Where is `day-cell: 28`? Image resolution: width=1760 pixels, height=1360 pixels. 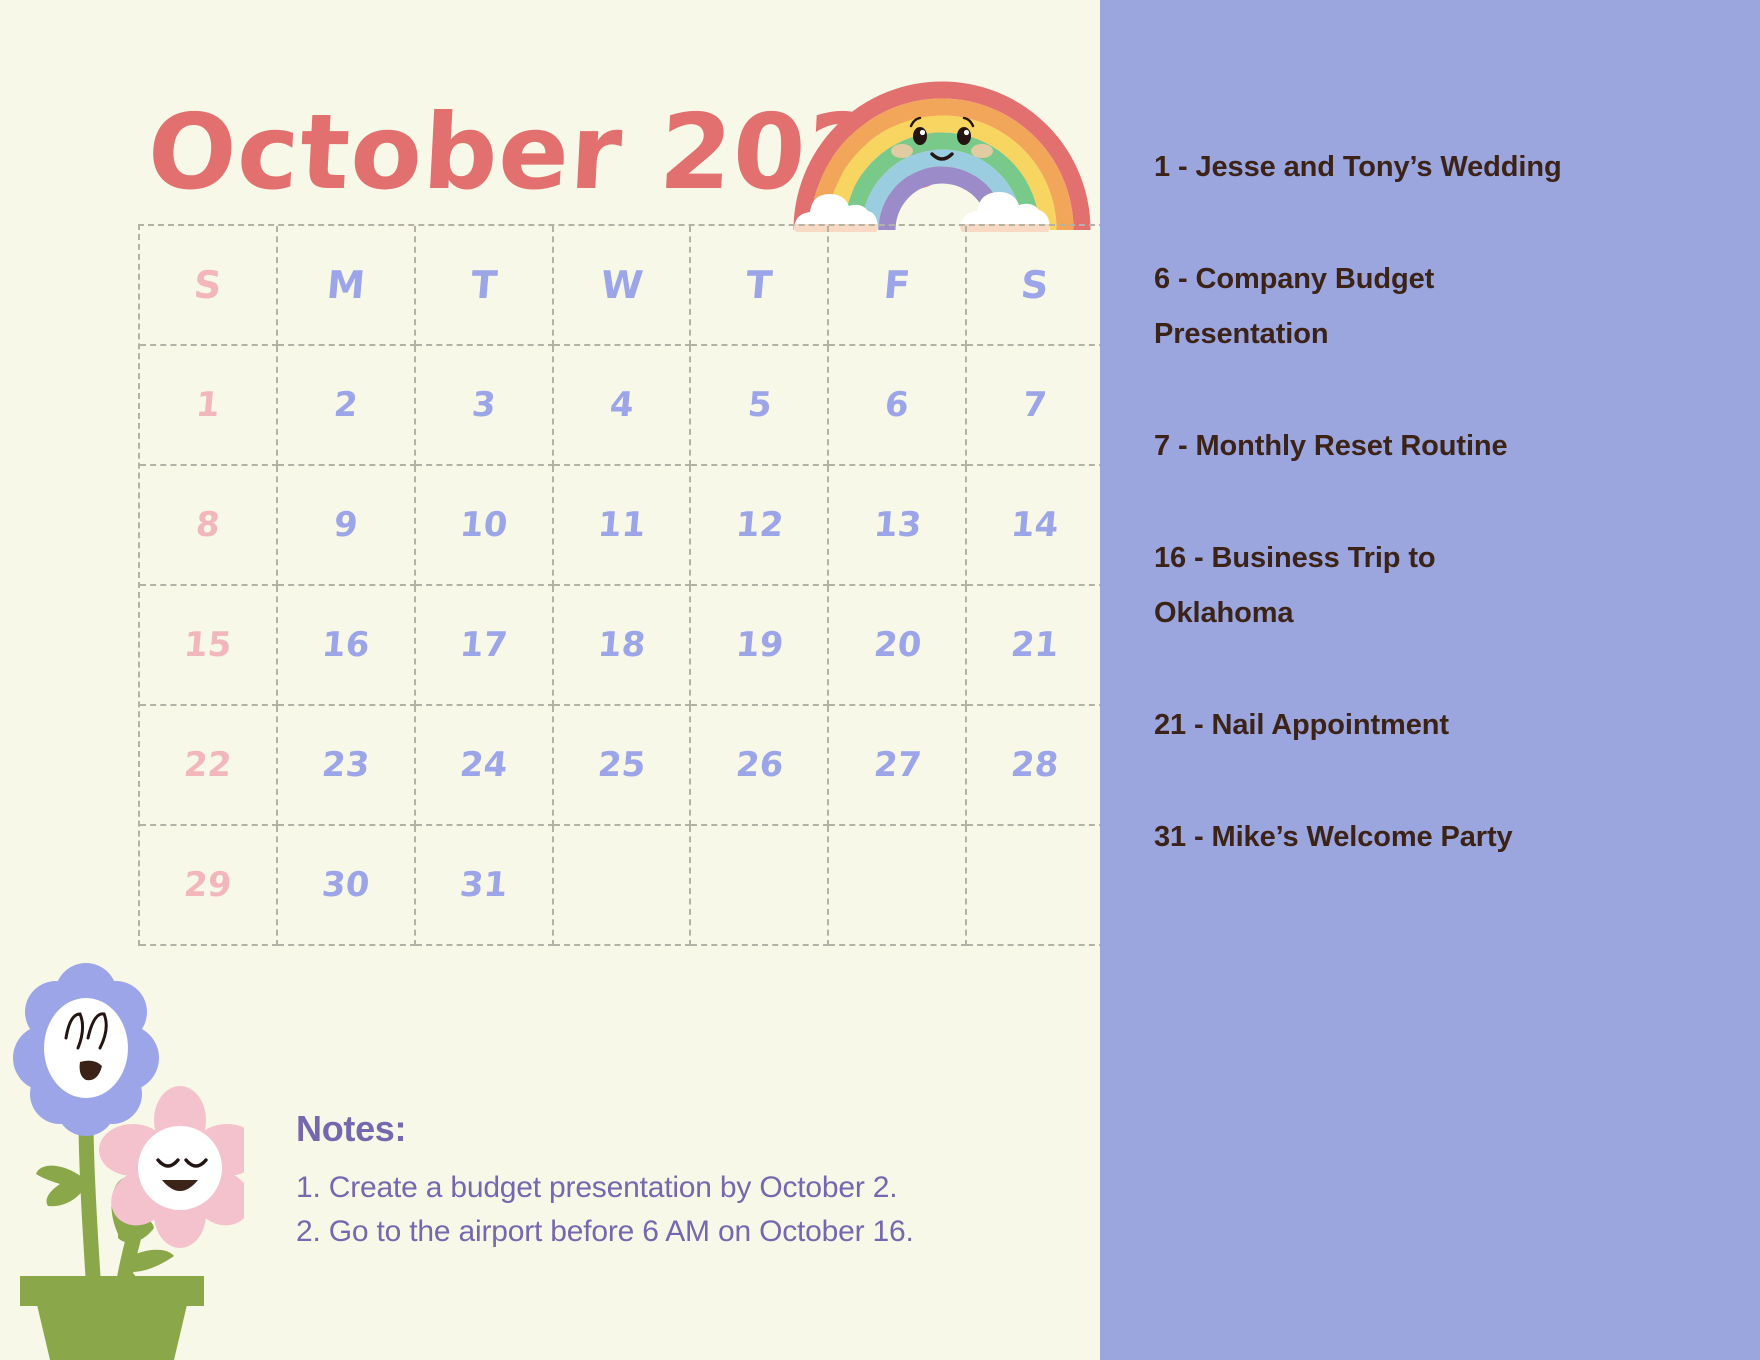 day-cell: 28 is located at coordinates (1036, 766).